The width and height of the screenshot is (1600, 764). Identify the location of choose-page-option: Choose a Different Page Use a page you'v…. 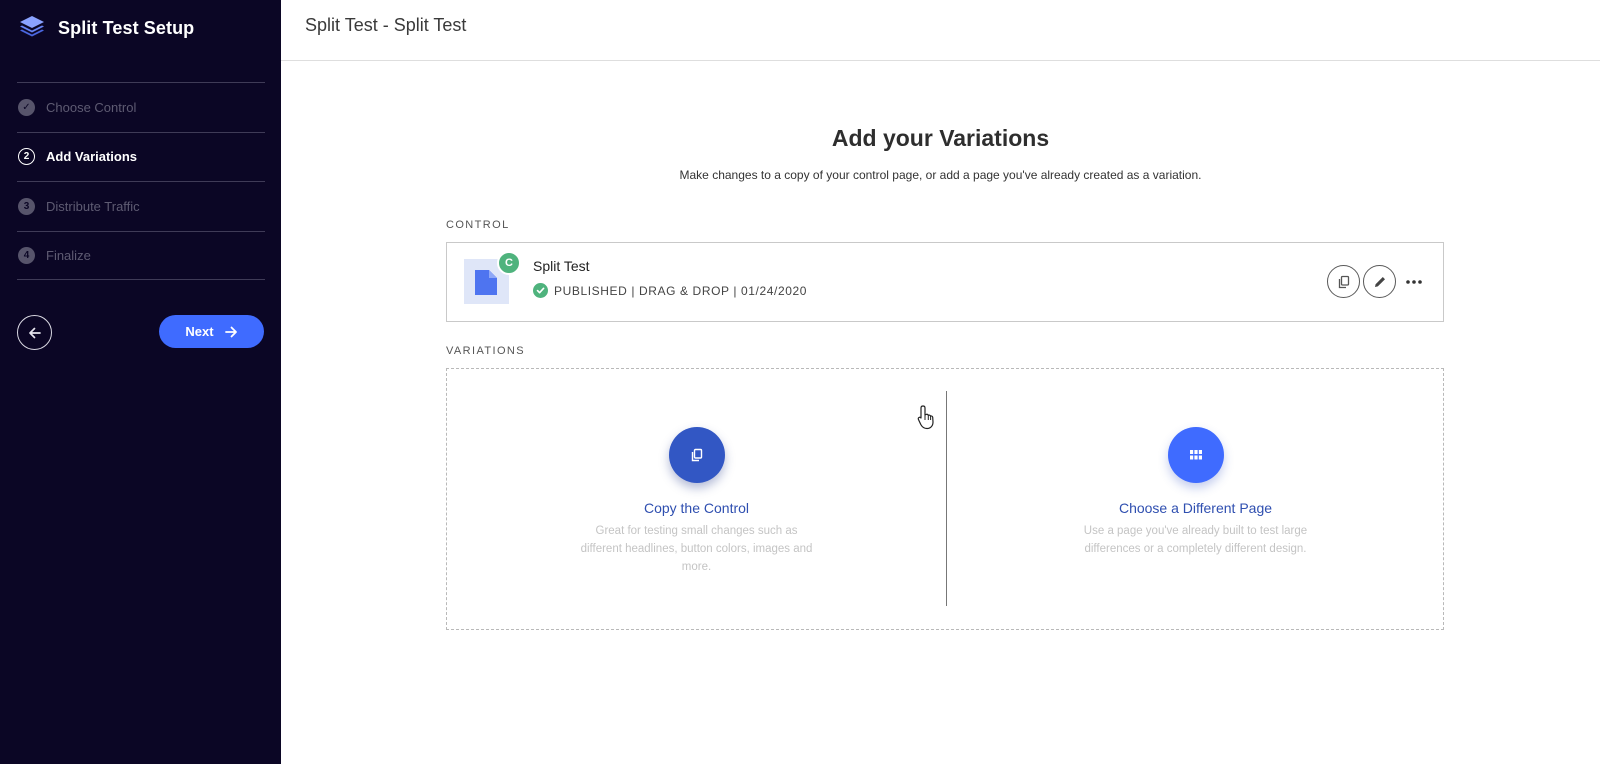
(1195, 499).